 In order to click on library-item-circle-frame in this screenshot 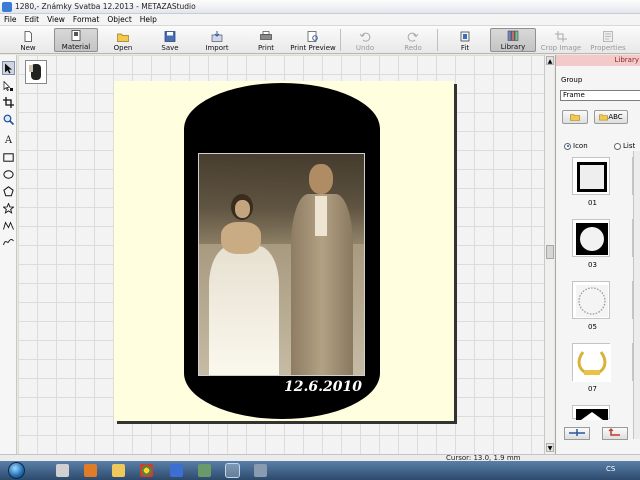, I will do `click(591, 238)`.